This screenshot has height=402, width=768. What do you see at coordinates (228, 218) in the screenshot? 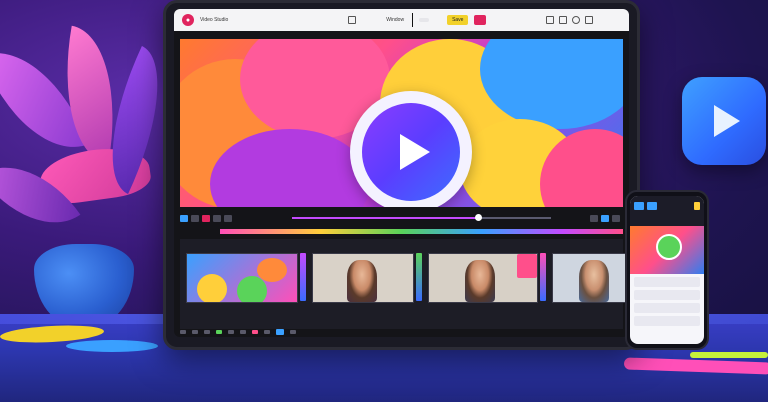
I see `forward-icon` at bounding box center [228, 218].